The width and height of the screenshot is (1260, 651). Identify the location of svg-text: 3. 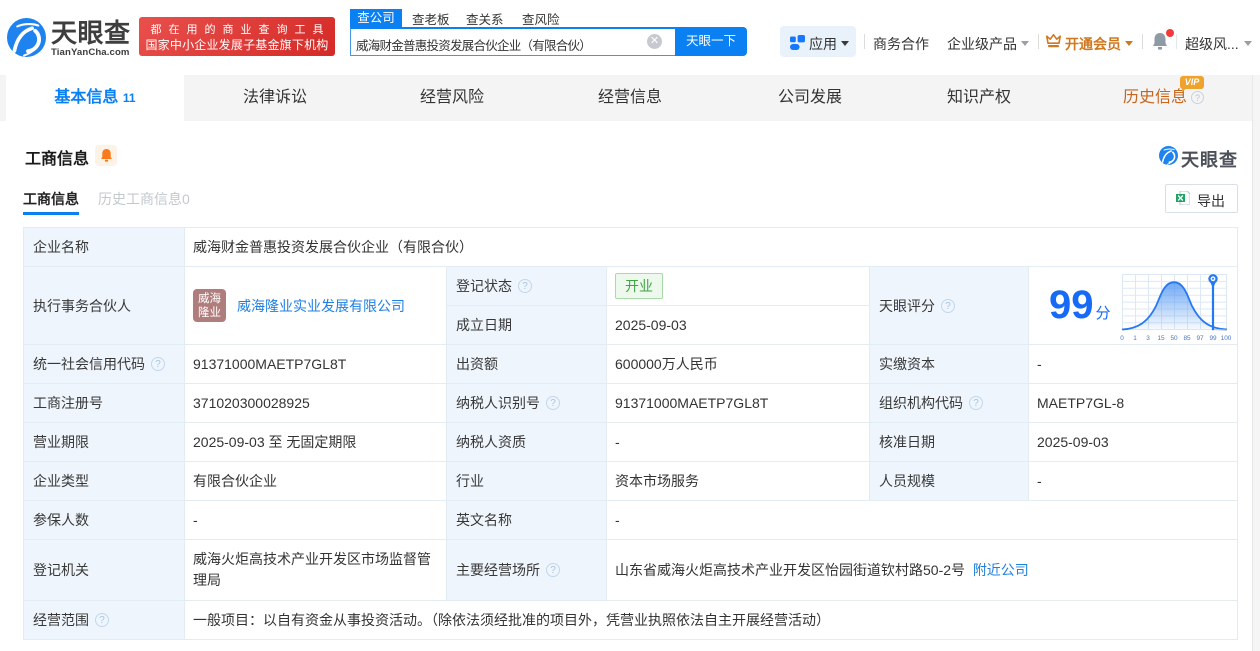
(1148, 338).